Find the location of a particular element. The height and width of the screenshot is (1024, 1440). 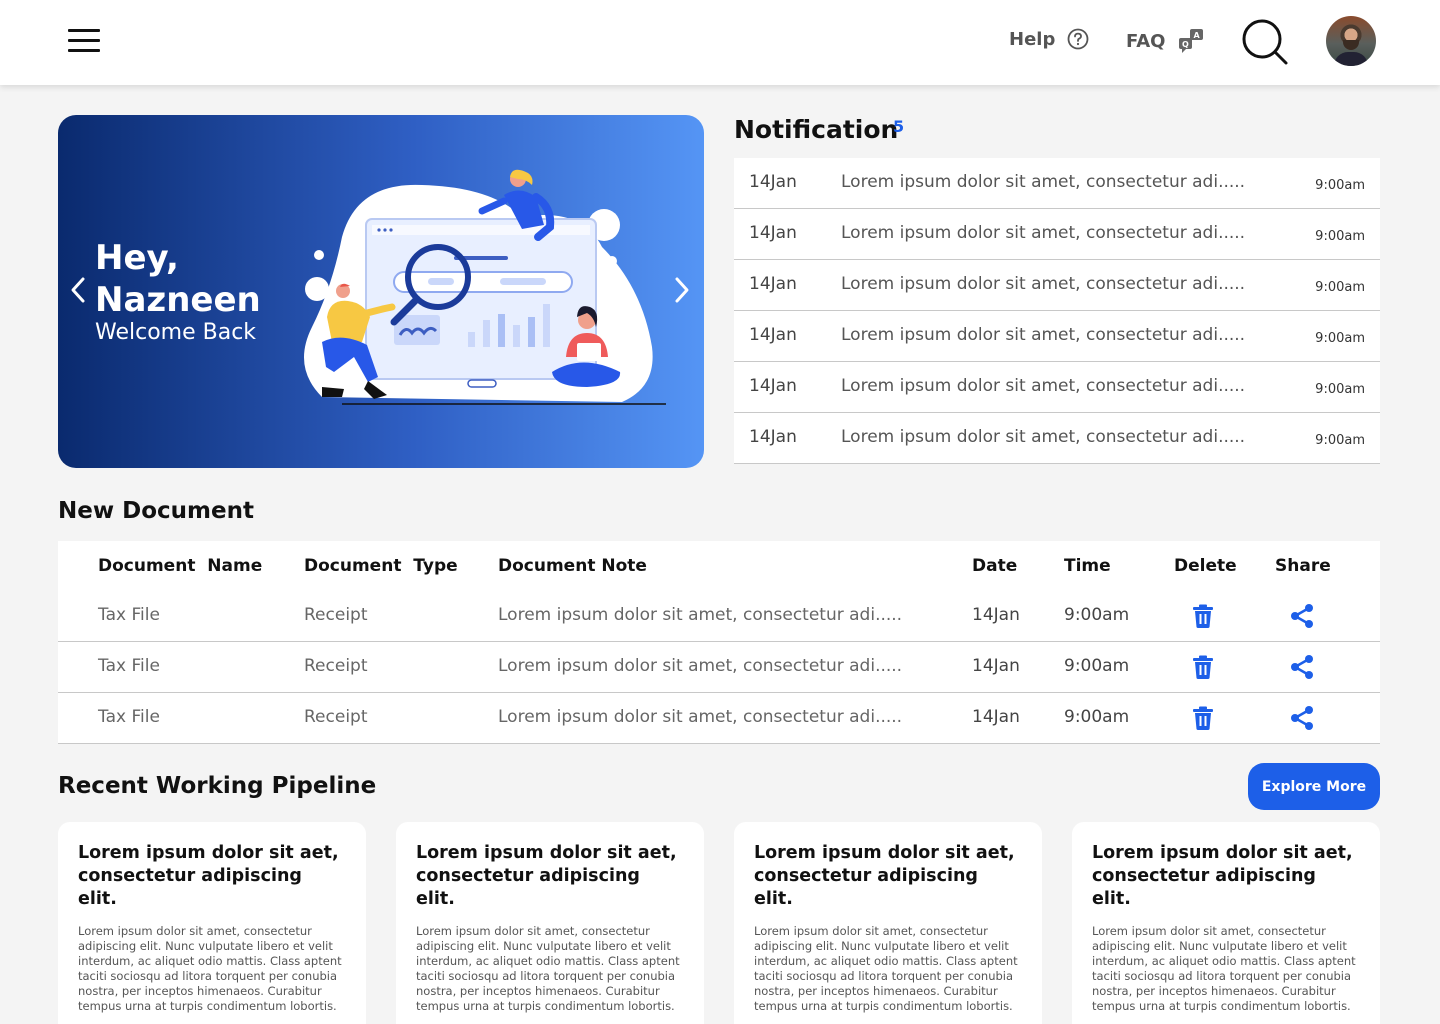

search-icon is located at coordinates (1265, 42).